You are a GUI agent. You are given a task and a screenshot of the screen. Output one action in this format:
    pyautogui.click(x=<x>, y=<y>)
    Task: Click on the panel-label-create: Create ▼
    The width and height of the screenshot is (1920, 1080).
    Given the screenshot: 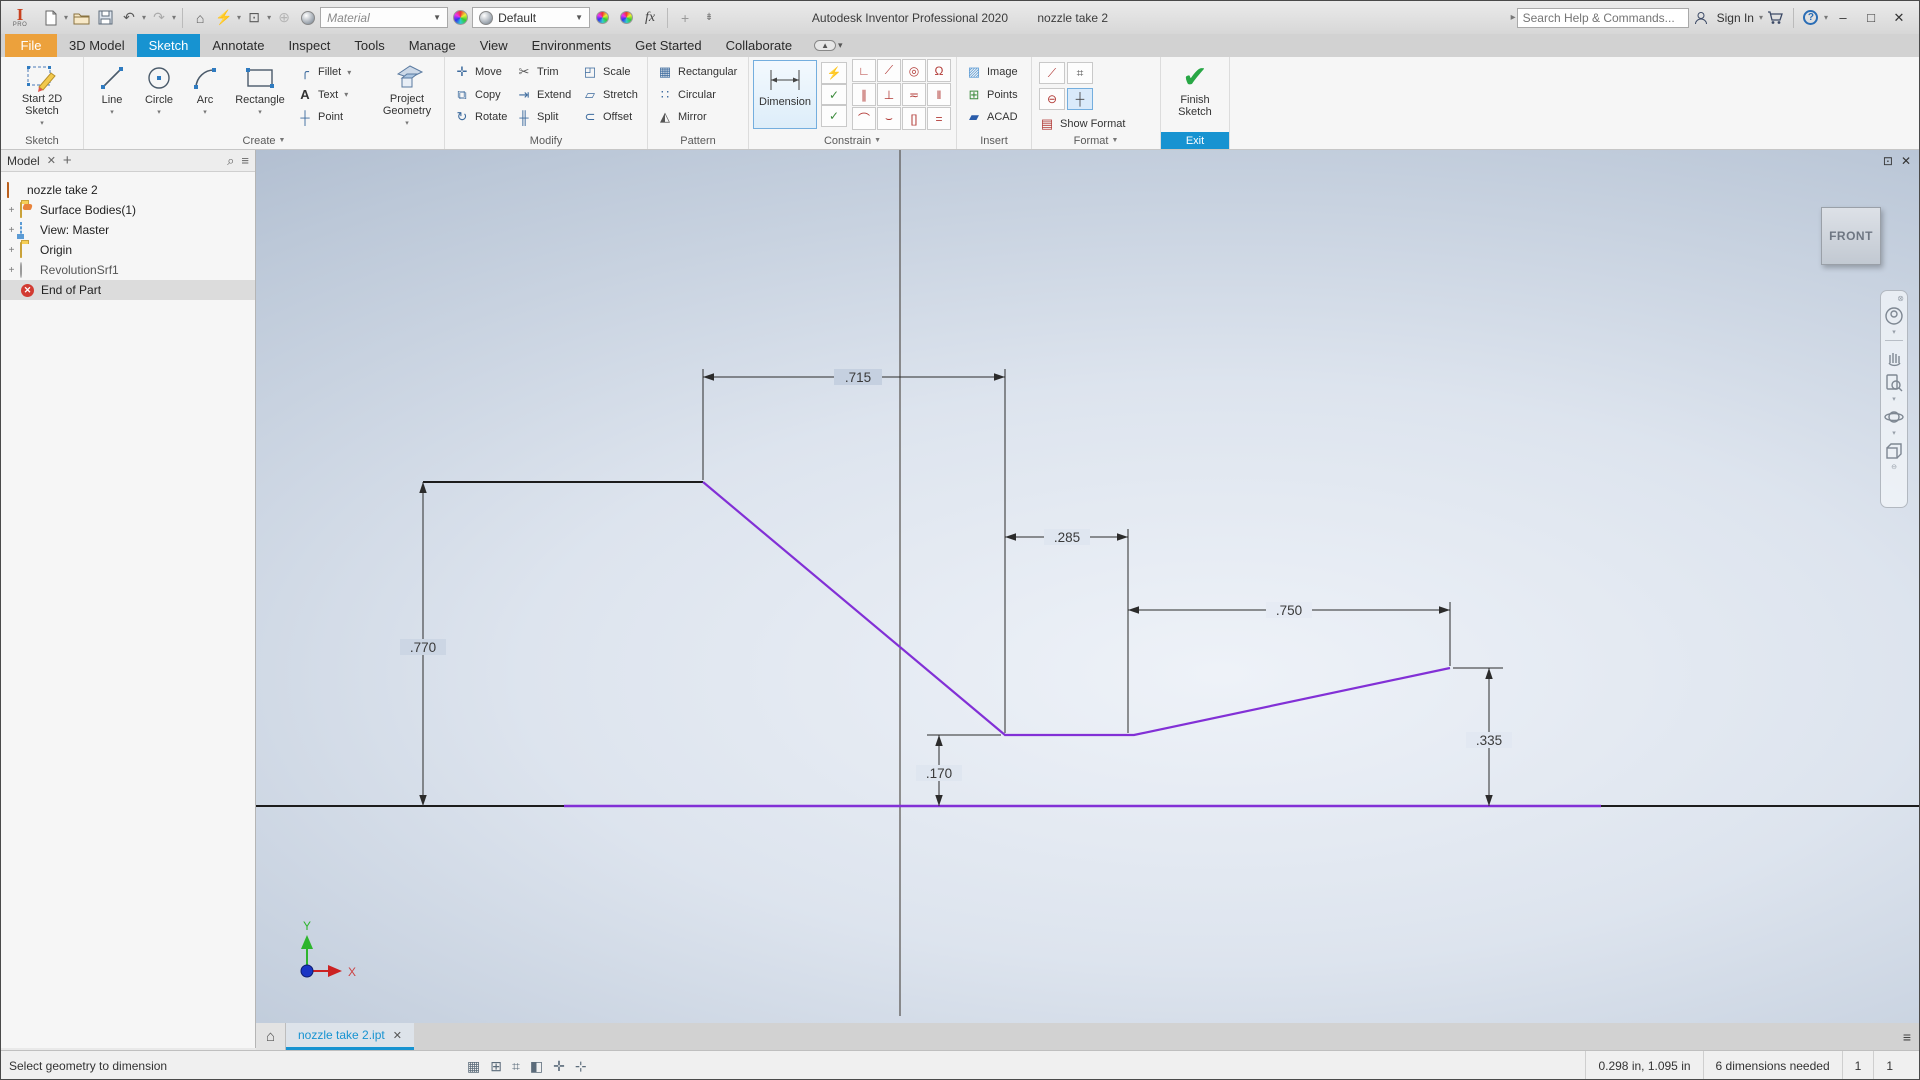 What is the action you would take?
    pyautogui.click(x=264, y=140)
    